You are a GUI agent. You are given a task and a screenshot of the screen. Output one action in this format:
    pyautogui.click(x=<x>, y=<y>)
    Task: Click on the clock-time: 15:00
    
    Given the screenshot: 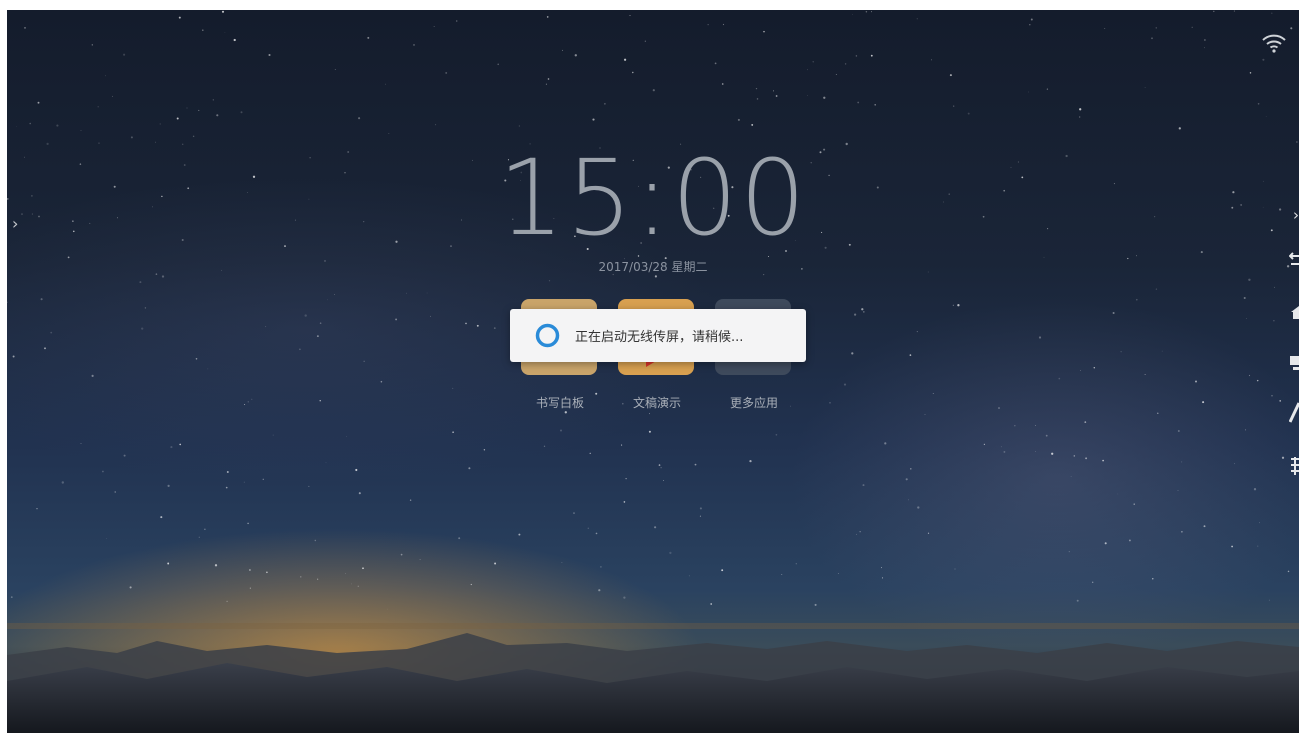 What is the action you would take?
    pyautogui.click(x=653, y=198)
    